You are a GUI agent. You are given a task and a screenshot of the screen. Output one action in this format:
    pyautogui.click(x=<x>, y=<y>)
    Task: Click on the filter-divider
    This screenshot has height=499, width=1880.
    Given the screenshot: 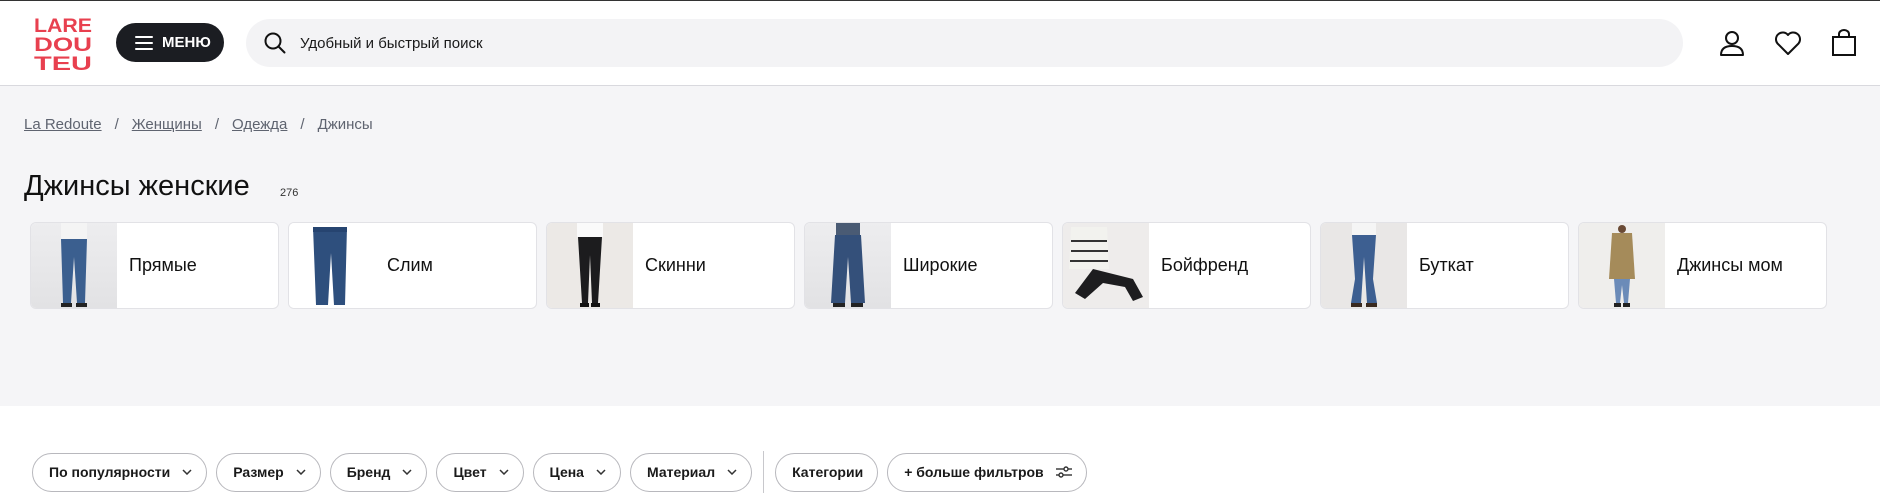 What is the action you would take?
    pyautogui.click(x=764, y=472)
    